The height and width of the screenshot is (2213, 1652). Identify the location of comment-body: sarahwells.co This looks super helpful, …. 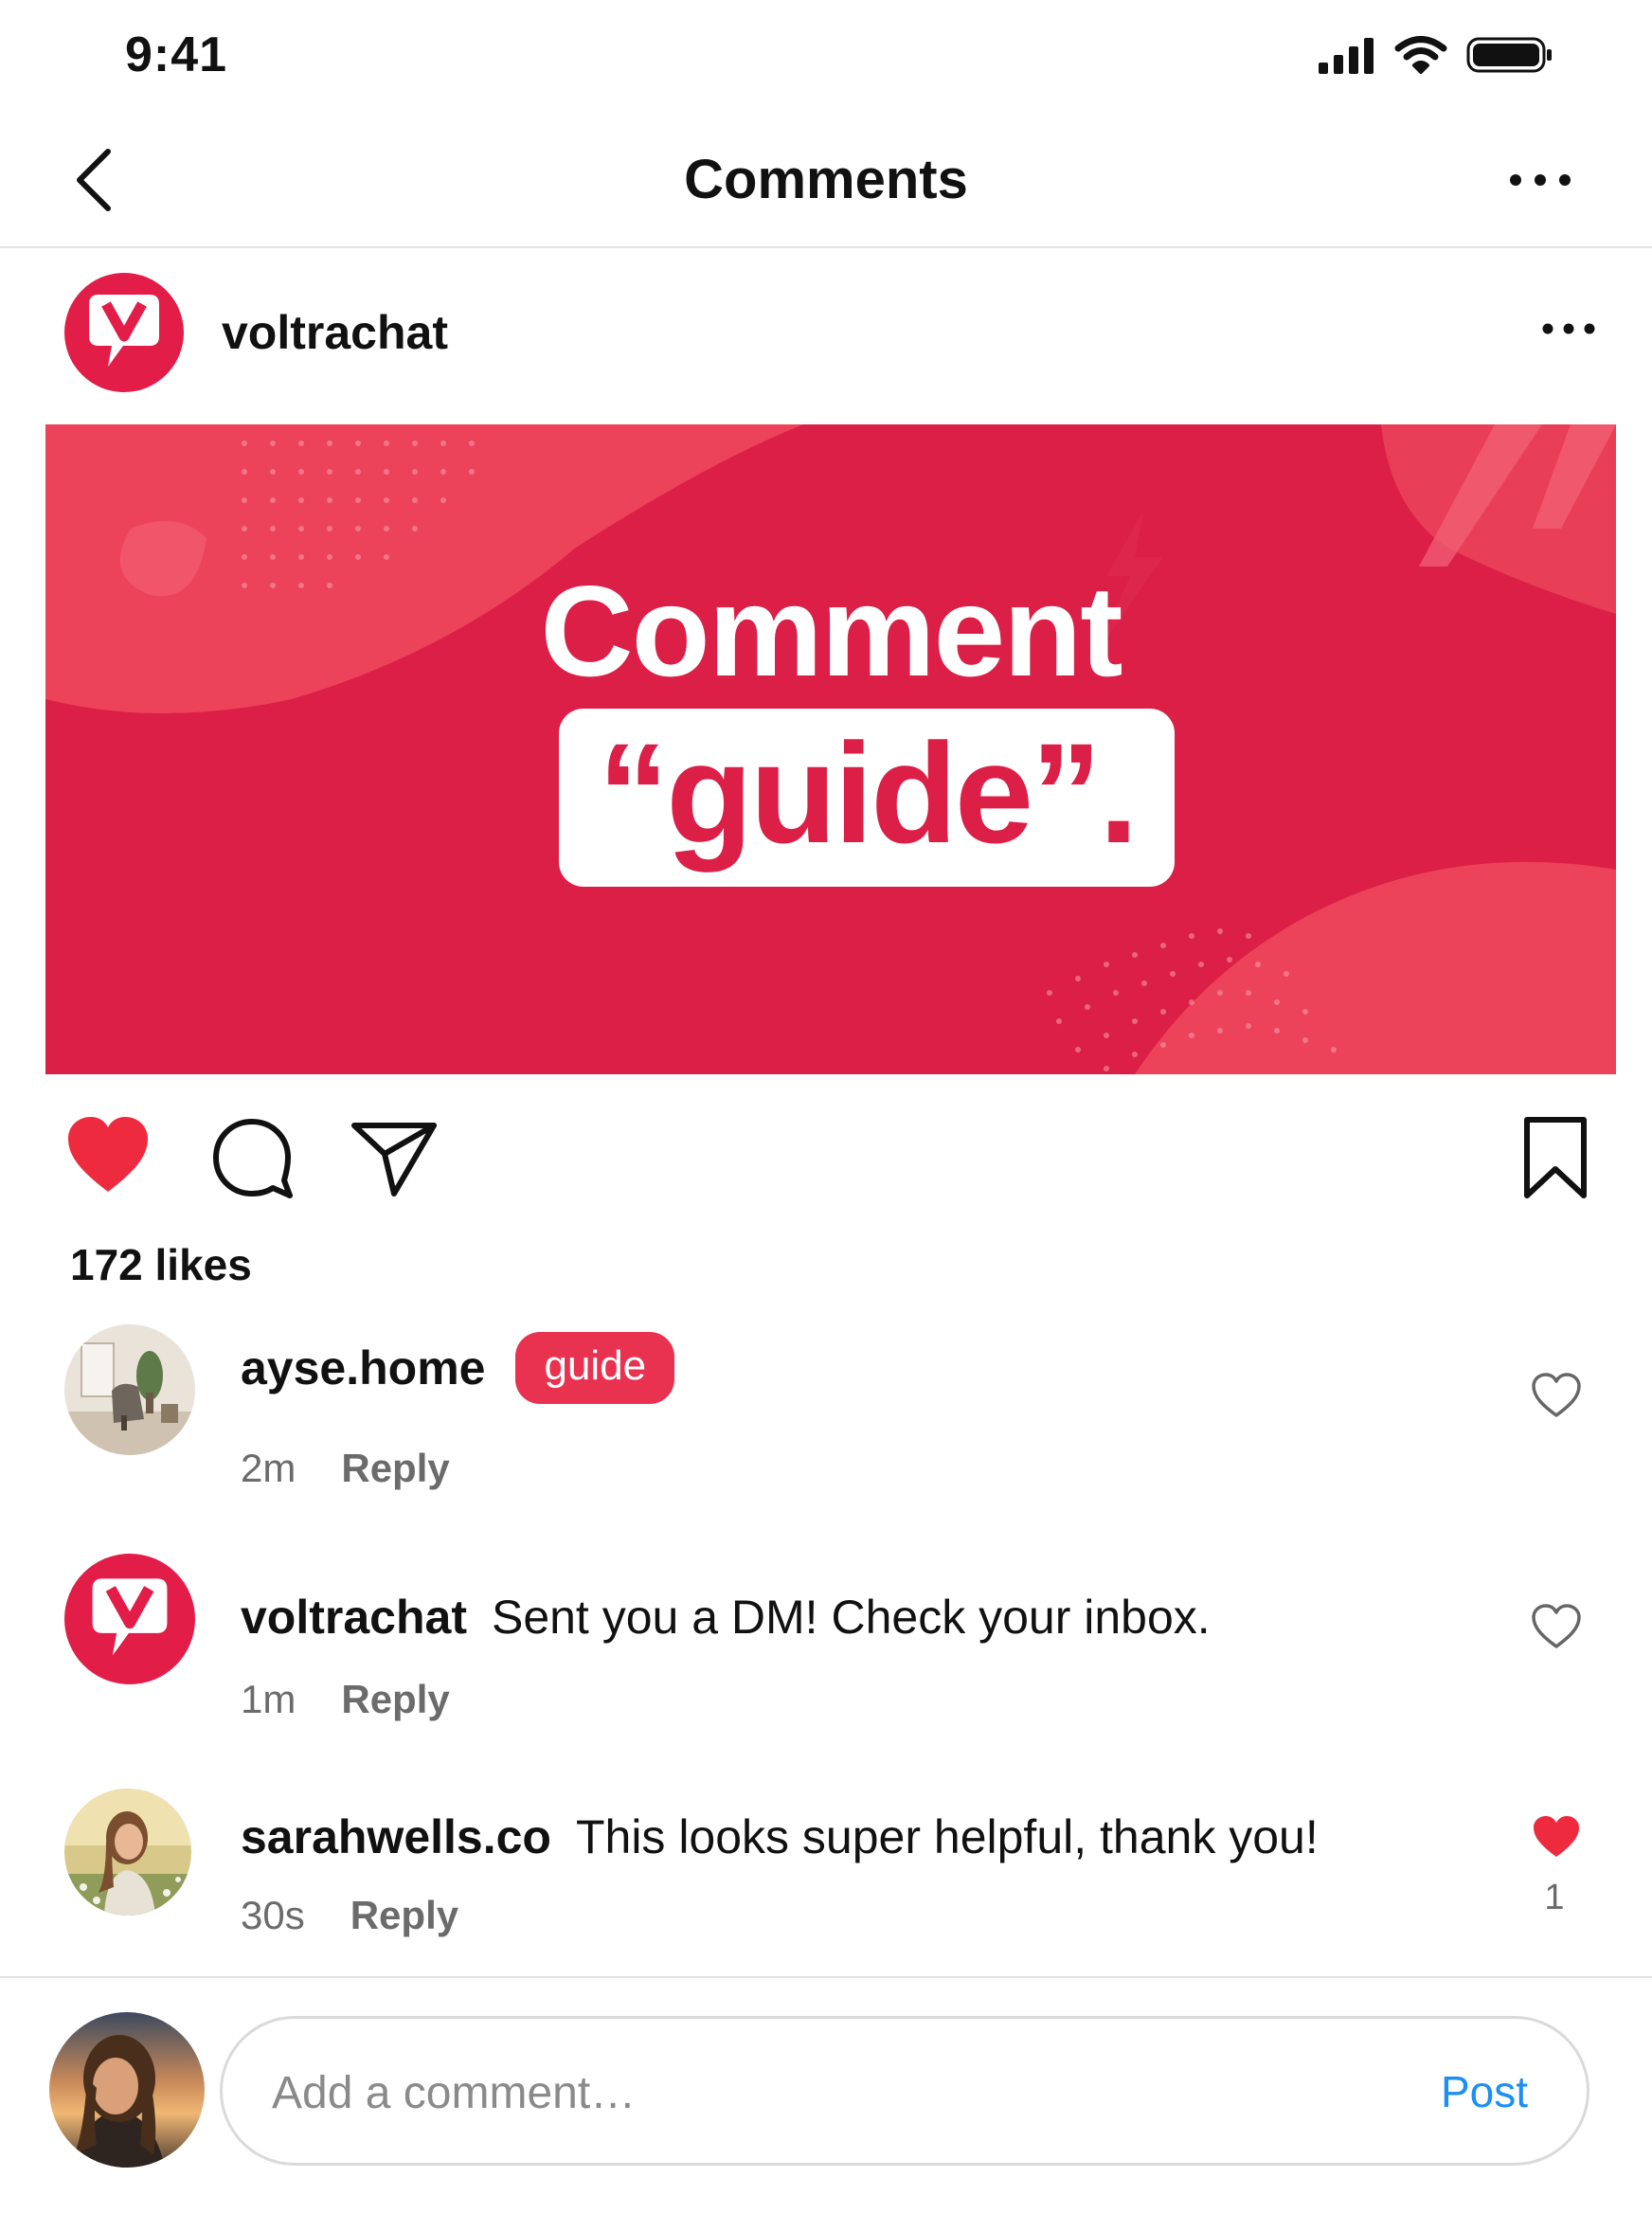
(780, 1836).